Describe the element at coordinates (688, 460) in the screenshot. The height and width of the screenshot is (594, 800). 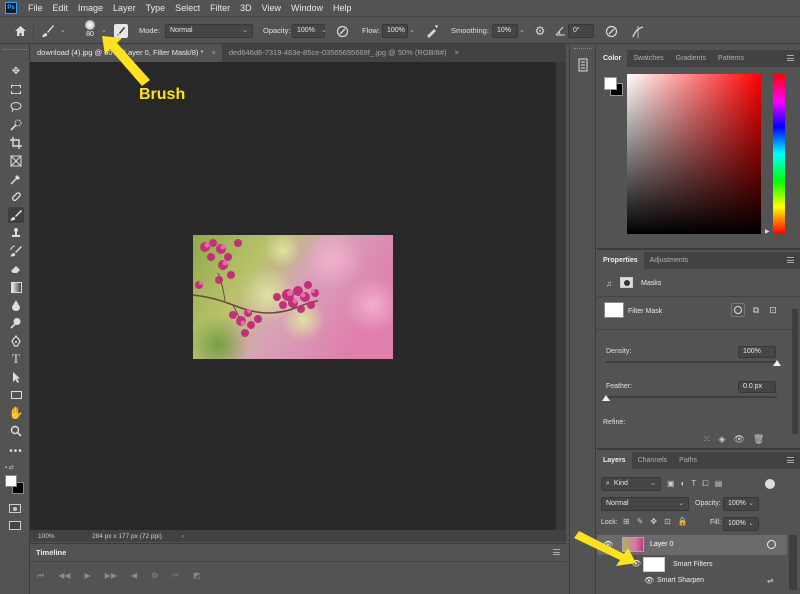
I see `tab-paths: Paths` at that location.